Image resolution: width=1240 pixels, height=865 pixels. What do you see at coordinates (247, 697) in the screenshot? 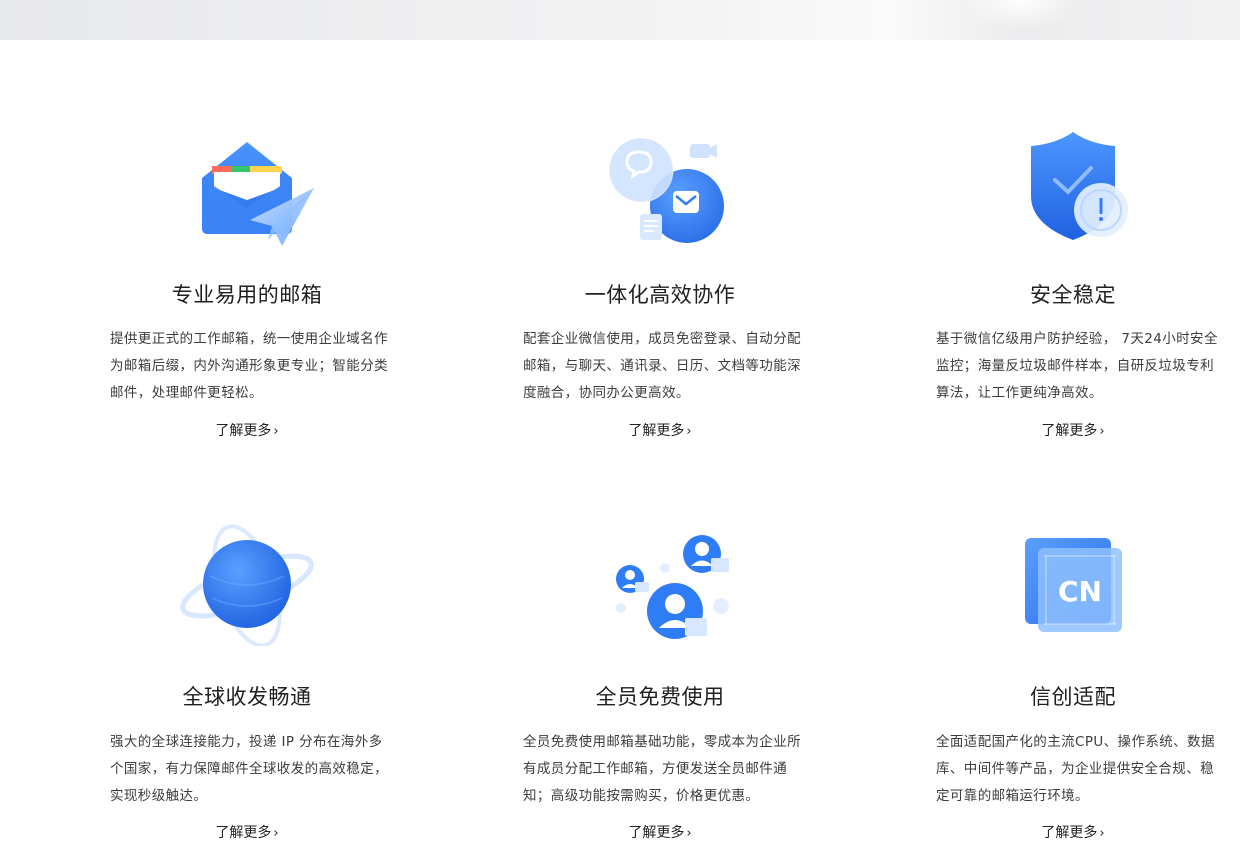
I see `feature-title: 全球收发畅通` at bounding box center [247, 697].